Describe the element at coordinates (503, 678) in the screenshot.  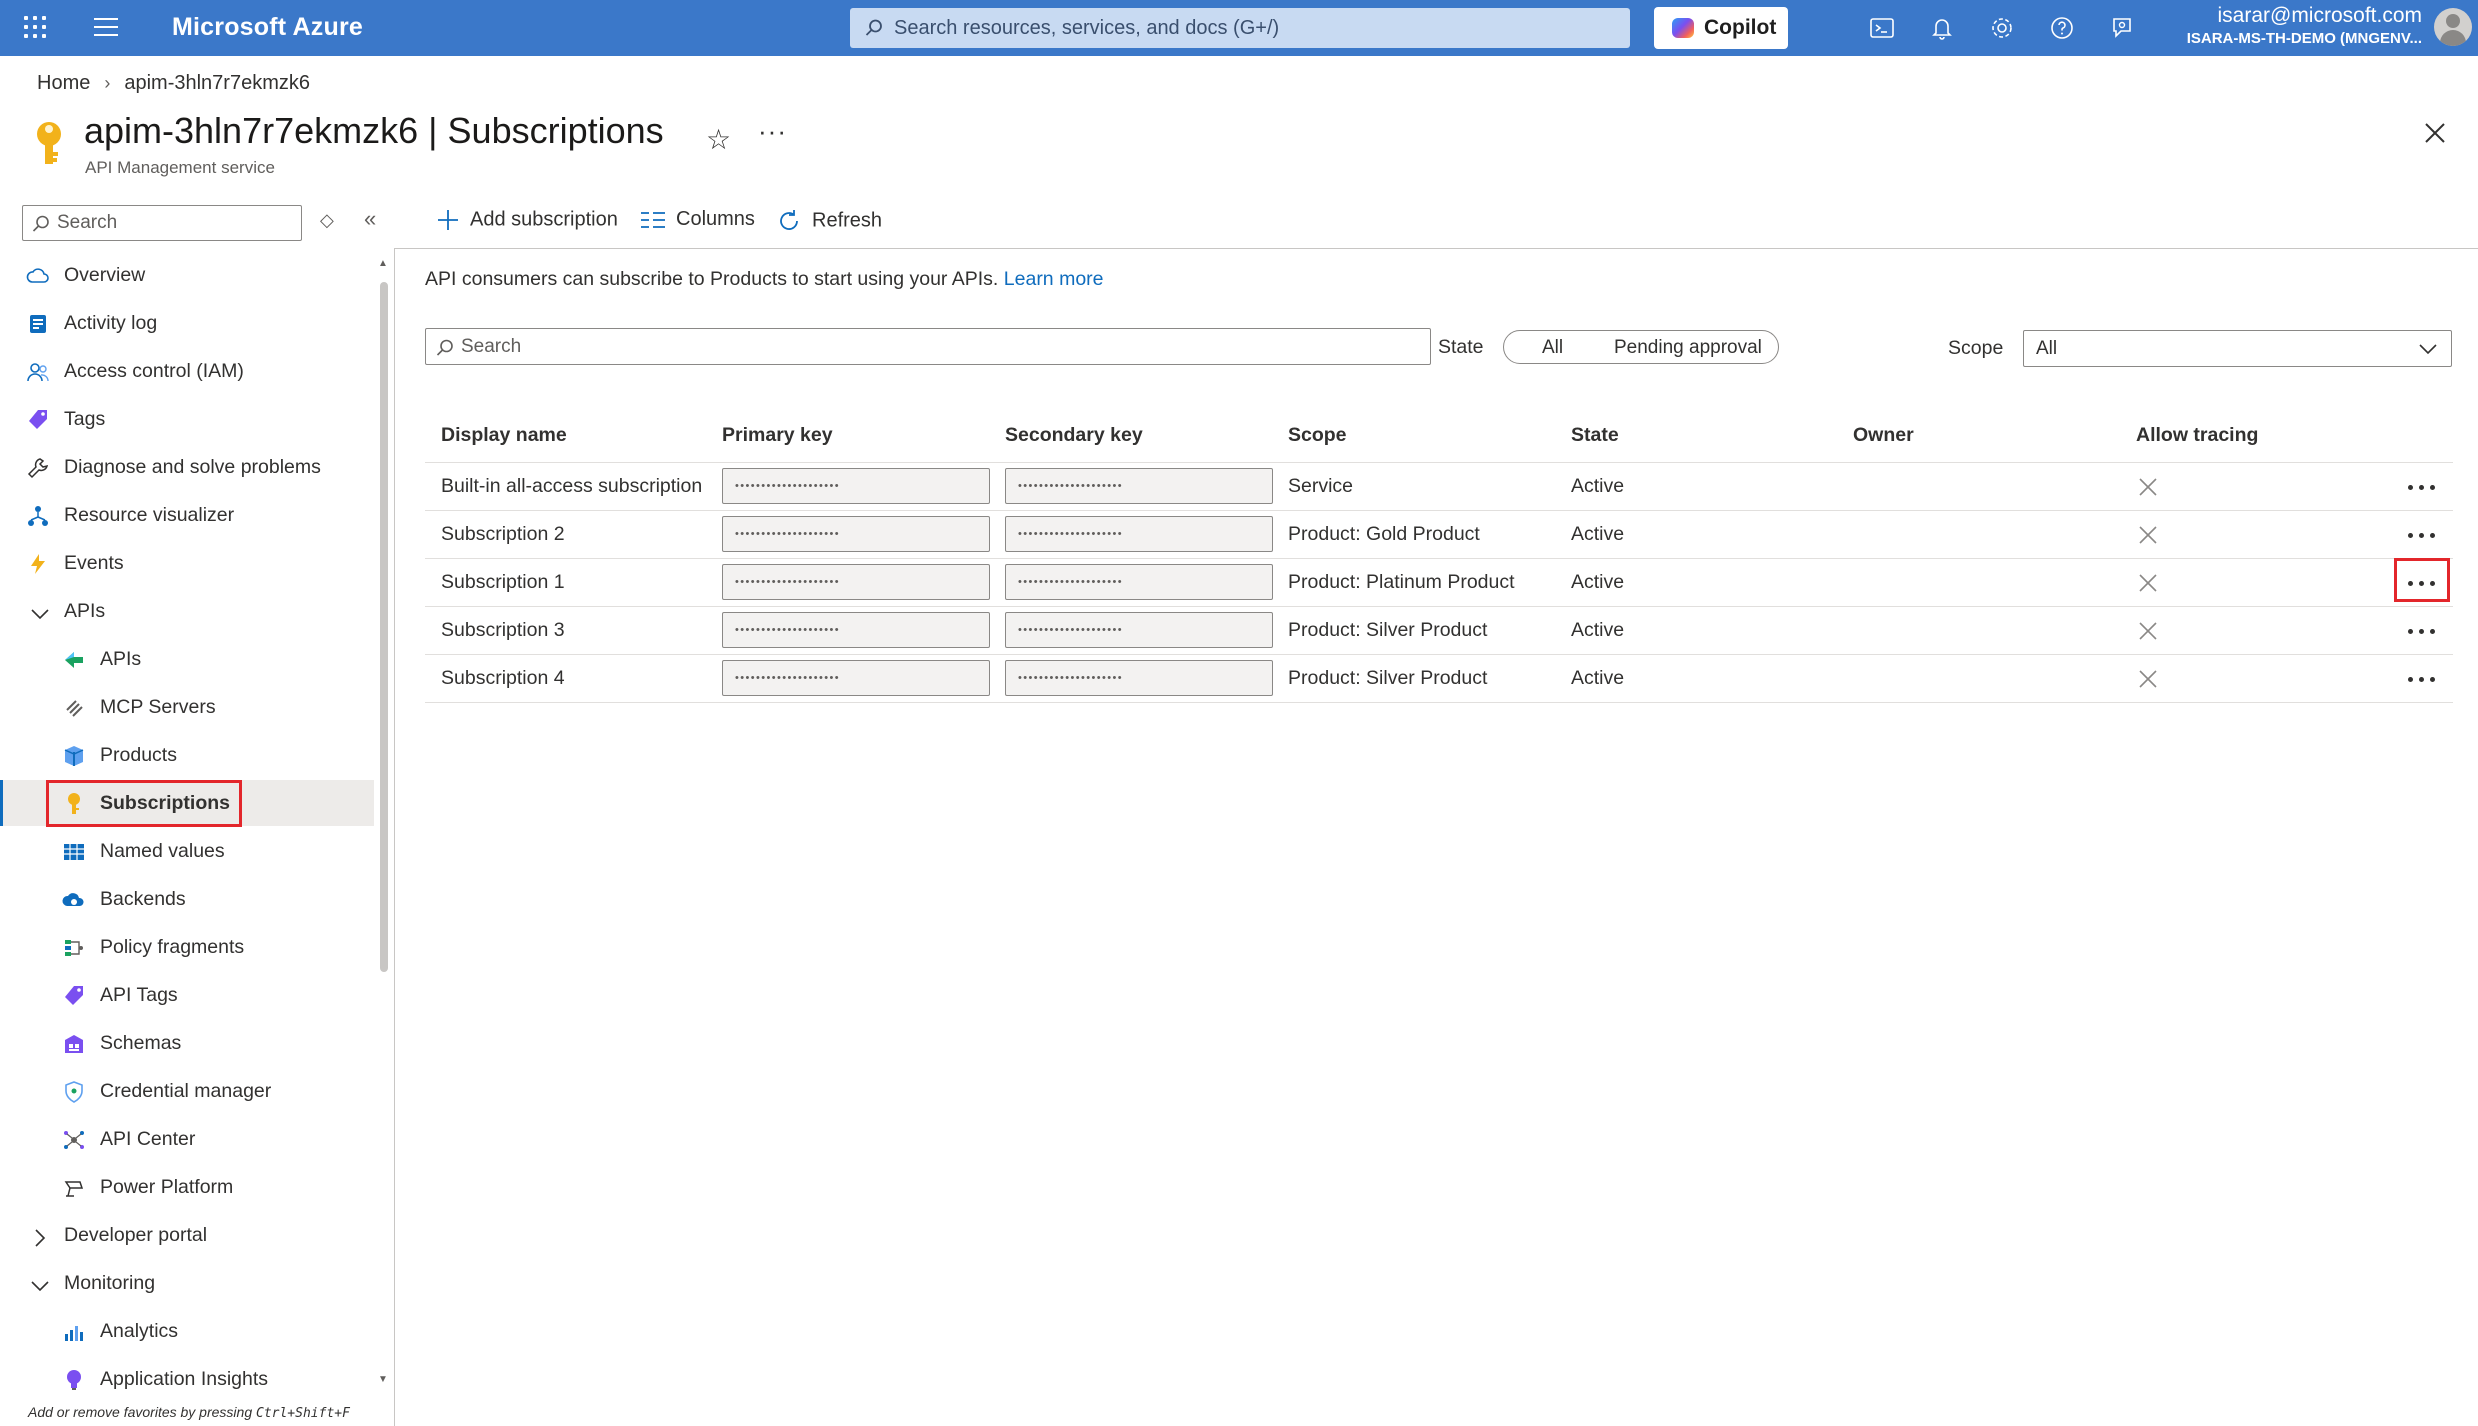
I see `cell-display-name: Subscription 4` at that location.